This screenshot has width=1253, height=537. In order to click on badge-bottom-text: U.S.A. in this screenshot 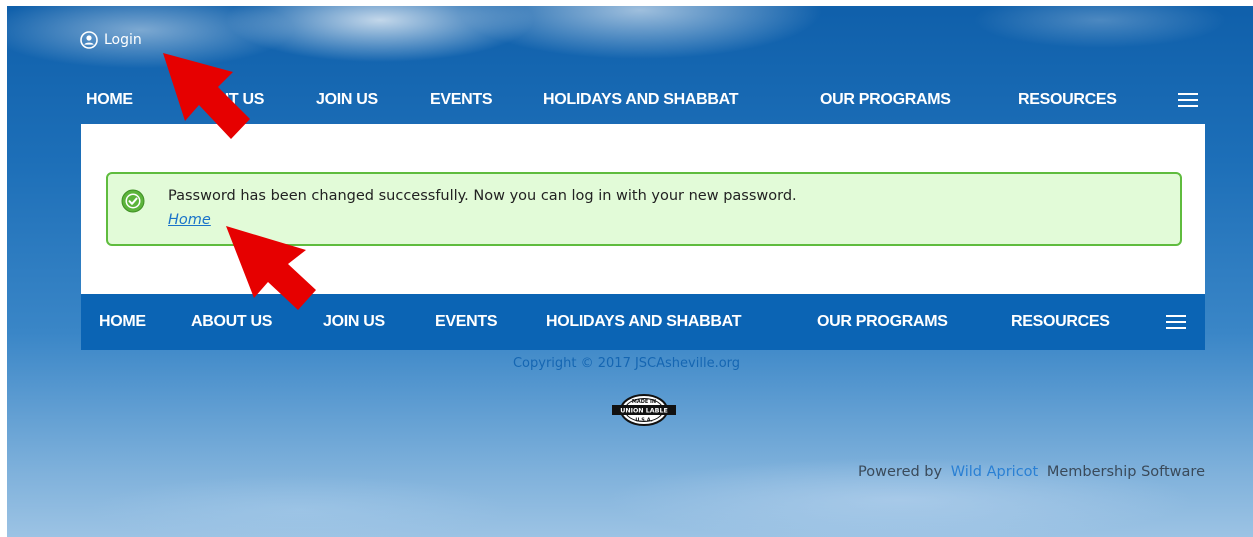, I will do `click(643, 421)`.